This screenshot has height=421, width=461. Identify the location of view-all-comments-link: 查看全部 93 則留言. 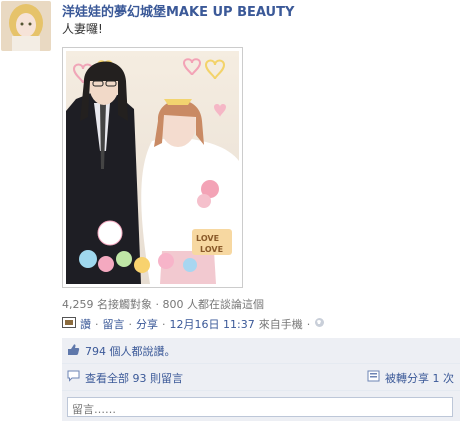
(125, 378).